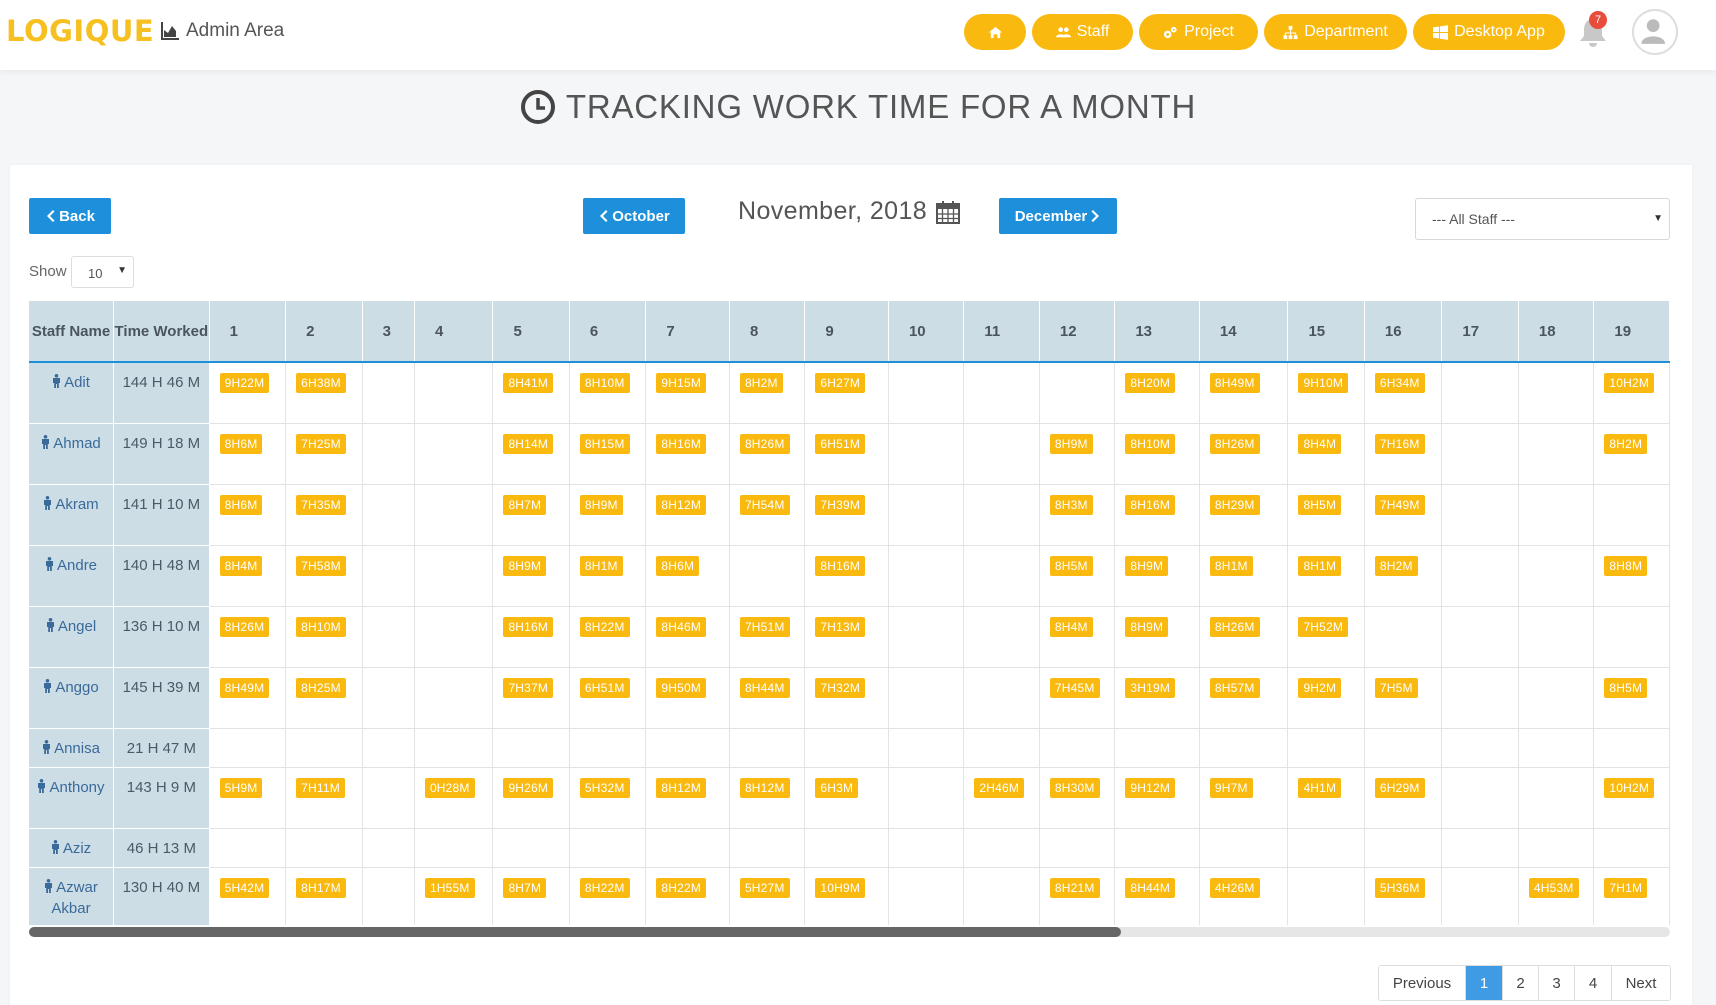 This screenshot has height=1005, width=1716. What do you see at coordinates (634, 216) in the screenshot?
I see `previous-month-button: October` at bounding box center [634, 216].